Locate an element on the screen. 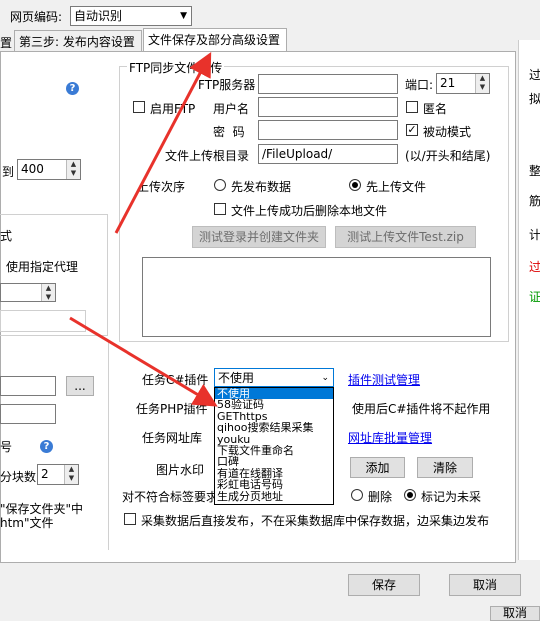  root-dir-value: /FileUpload/ is located at coordinates (297, 154).